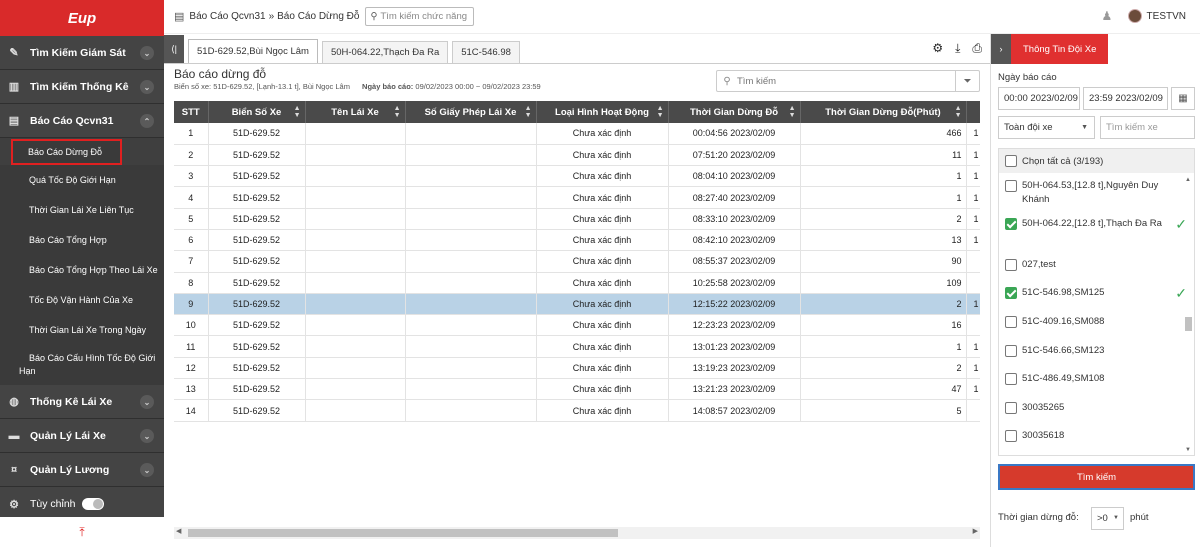  Describe the element at coordinates (355, 112) in the screenshot. I see `column-header-driver: Tên Lái Xe ▲ ▼` at that location.